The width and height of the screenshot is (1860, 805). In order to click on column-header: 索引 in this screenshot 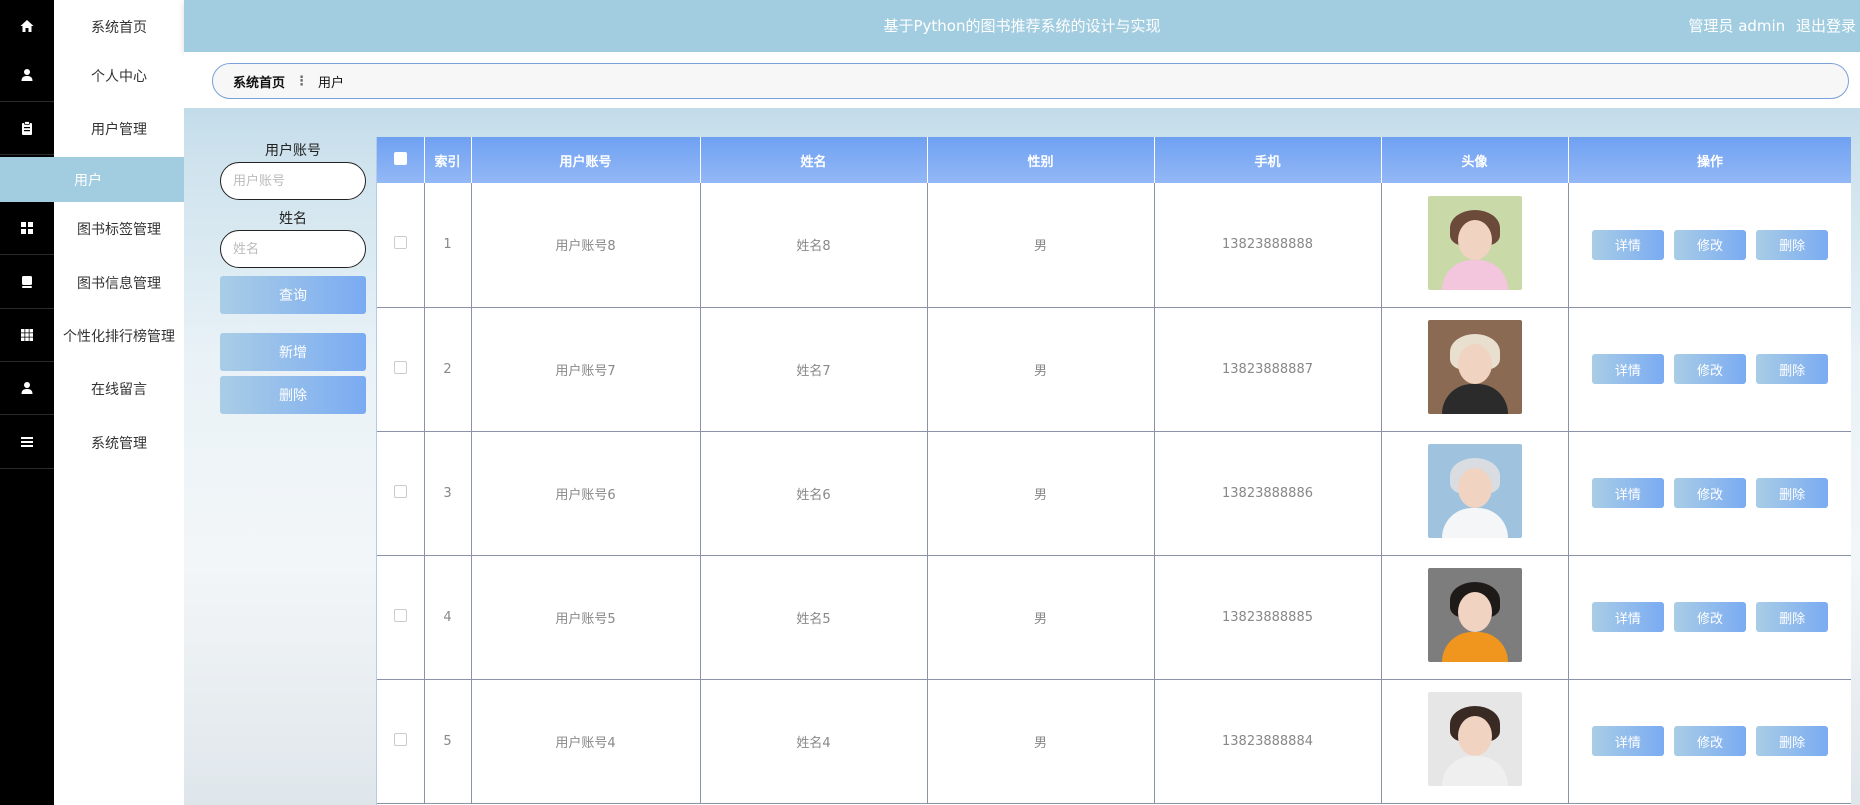, I will do `click(448, 160)`.